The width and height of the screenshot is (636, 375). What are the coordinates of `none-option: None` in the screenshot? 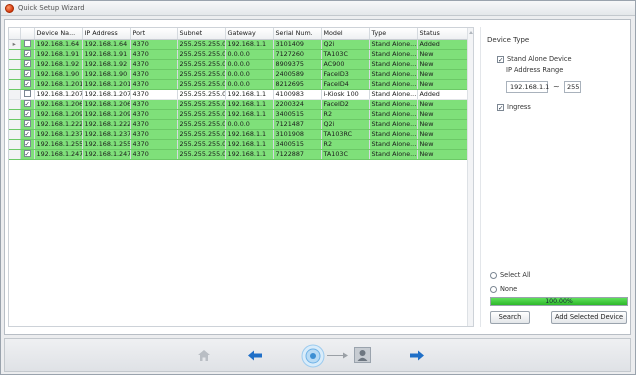 It's located at (503, 289).